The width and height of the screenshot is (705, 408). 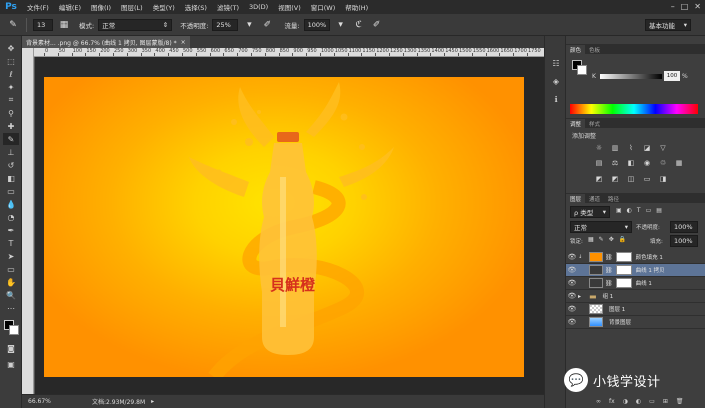 What do you see at coordinates (635, 309) in the screenshot?
I see `layer-row: 👁 图层 1` at bounding box center [635, 309].